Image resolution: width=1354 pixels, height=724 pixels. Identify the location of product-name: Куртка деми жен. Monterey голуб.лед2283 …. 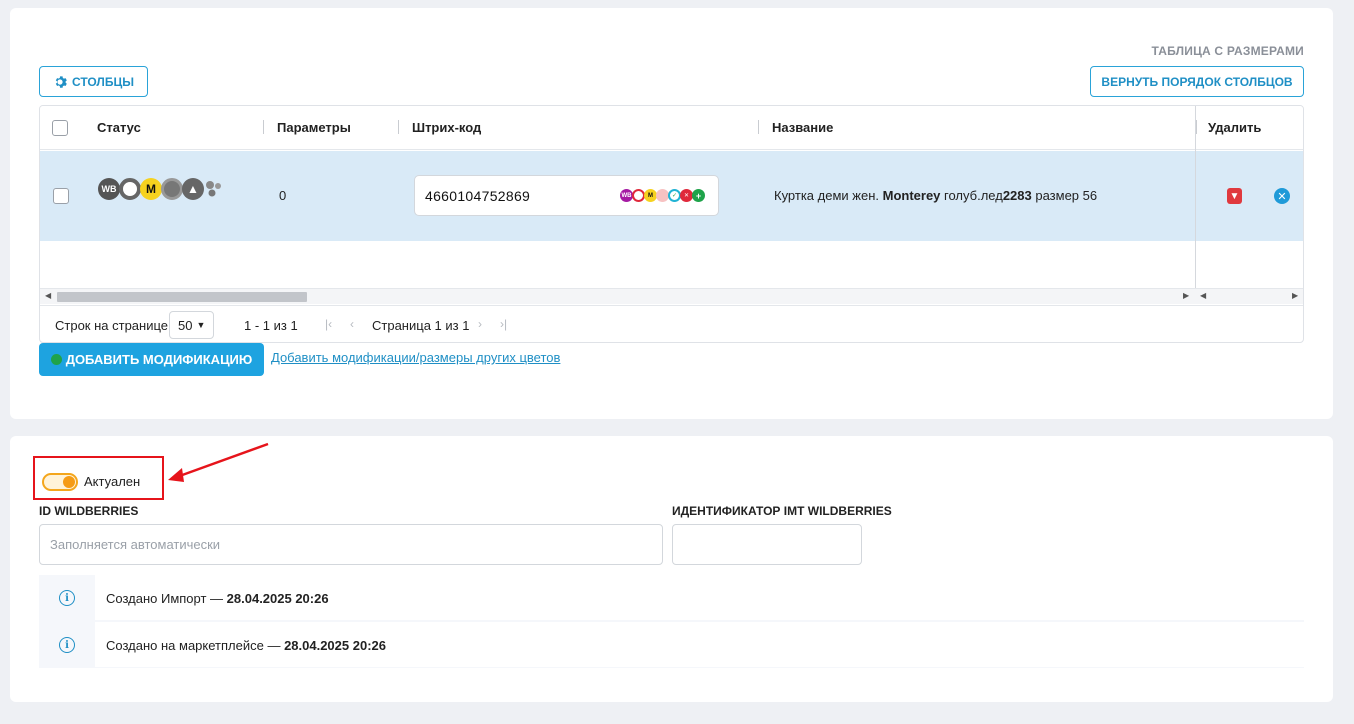
(936, 195).